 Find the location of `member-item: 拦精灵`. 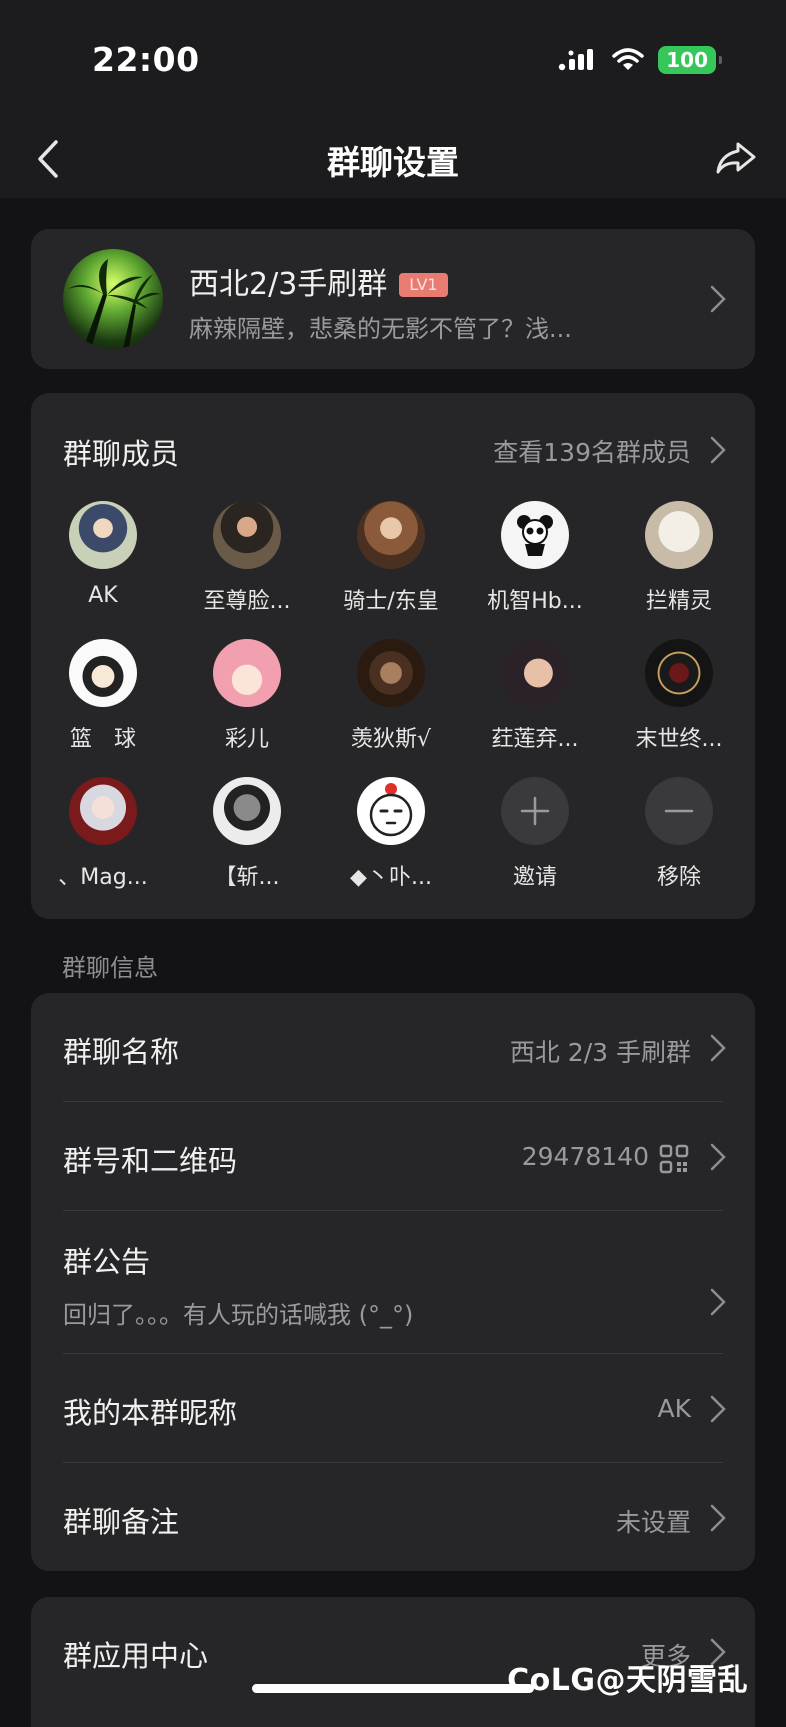

member-item: 拦精灵 is located at coordinates (679, 558).